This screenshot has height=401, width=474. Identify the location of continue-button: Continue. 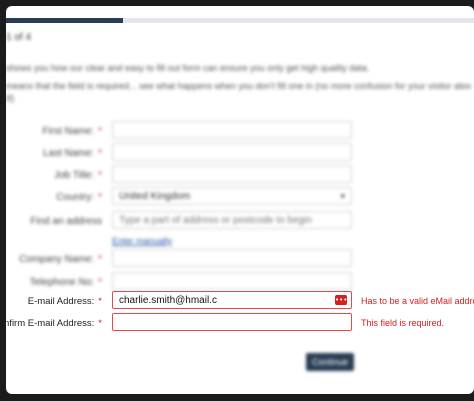
(330, 362).